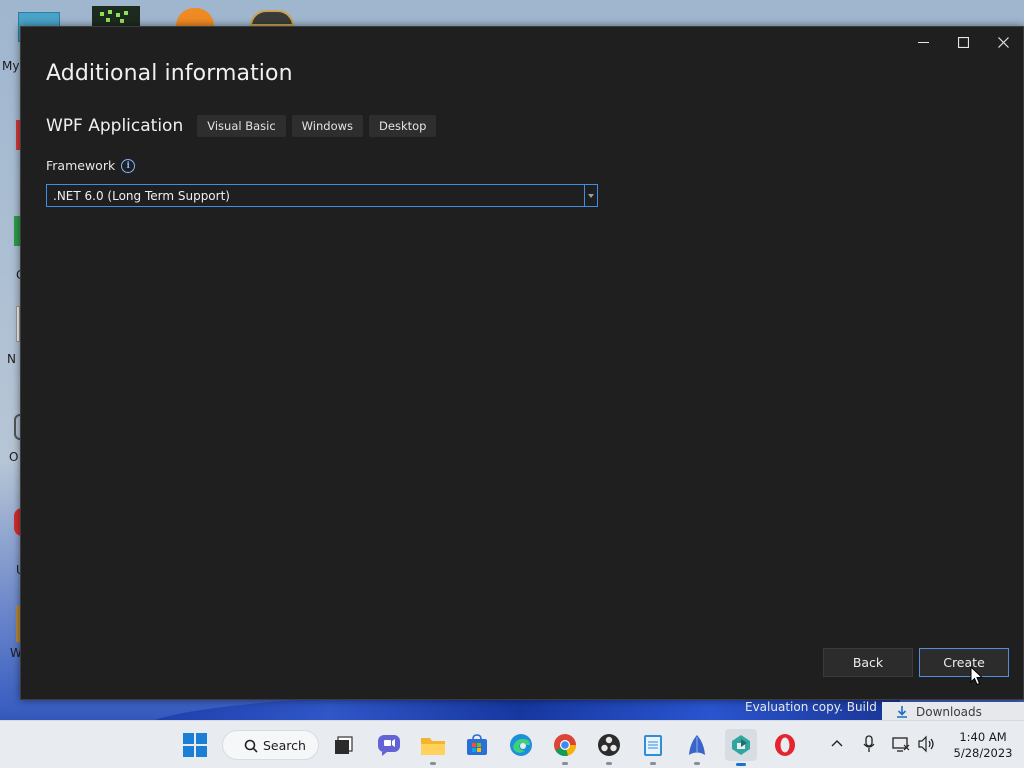 The width and height of the screenshot is (1024, 768). I want to click on framework-label: Framework, so click(81, 165).